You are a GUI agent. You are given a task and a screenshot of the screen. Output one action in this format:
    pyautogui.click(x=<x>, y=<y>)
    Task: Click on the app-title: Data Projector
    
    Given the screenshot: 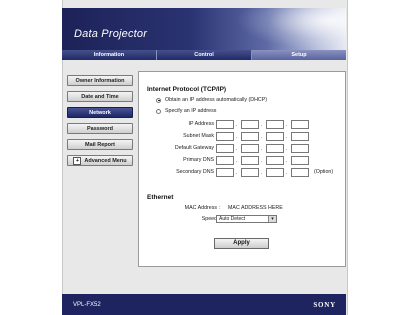 What is the action you would take?
    pyautogui.click(x=111, y=34)
    